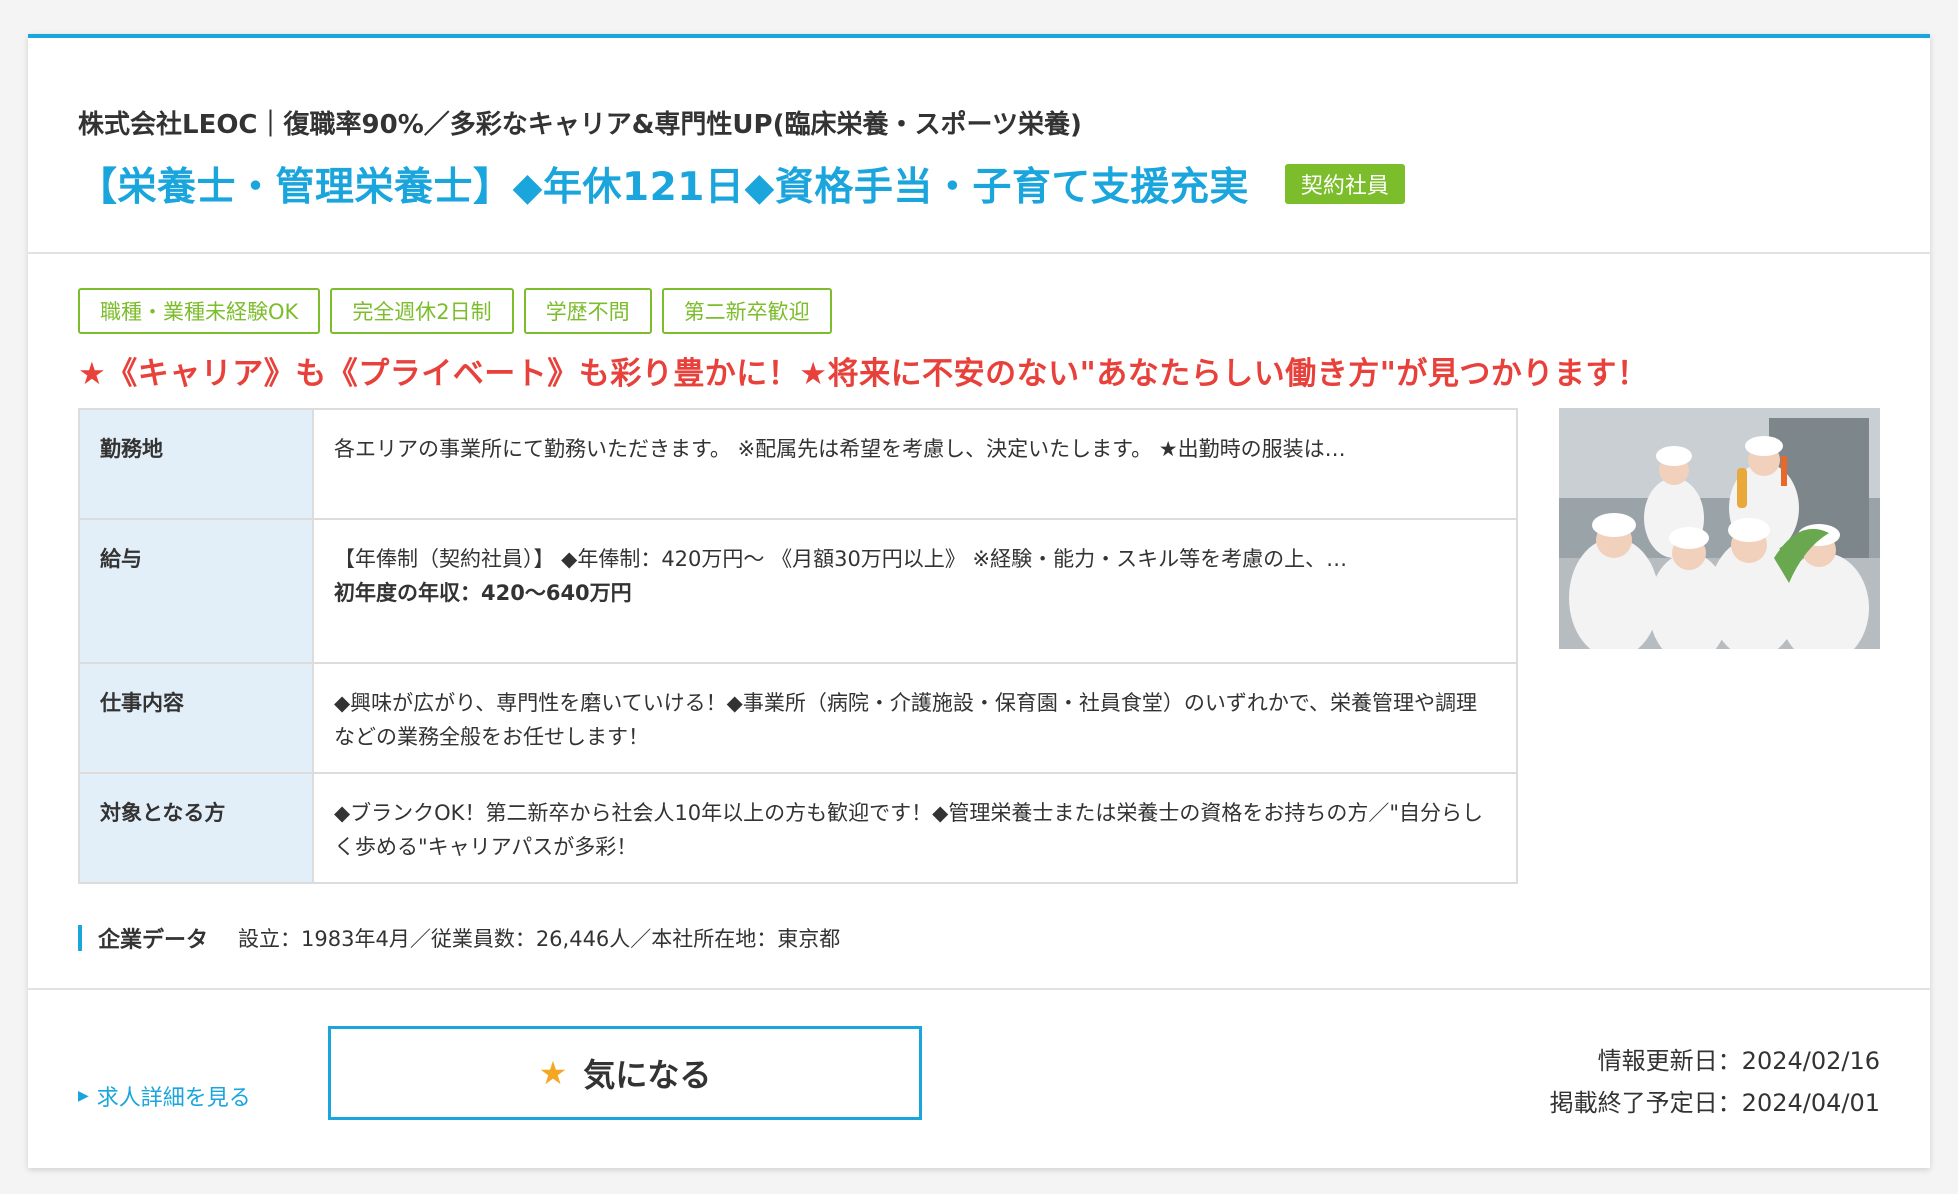 Image resolution: width=1958 pixels, height=1194 pixels. What do you see at coordinates (173, 1098) in the screenshot?
I see `job-detail-link-label: 求人詳細を見る` at bounding box center [173, 1098].